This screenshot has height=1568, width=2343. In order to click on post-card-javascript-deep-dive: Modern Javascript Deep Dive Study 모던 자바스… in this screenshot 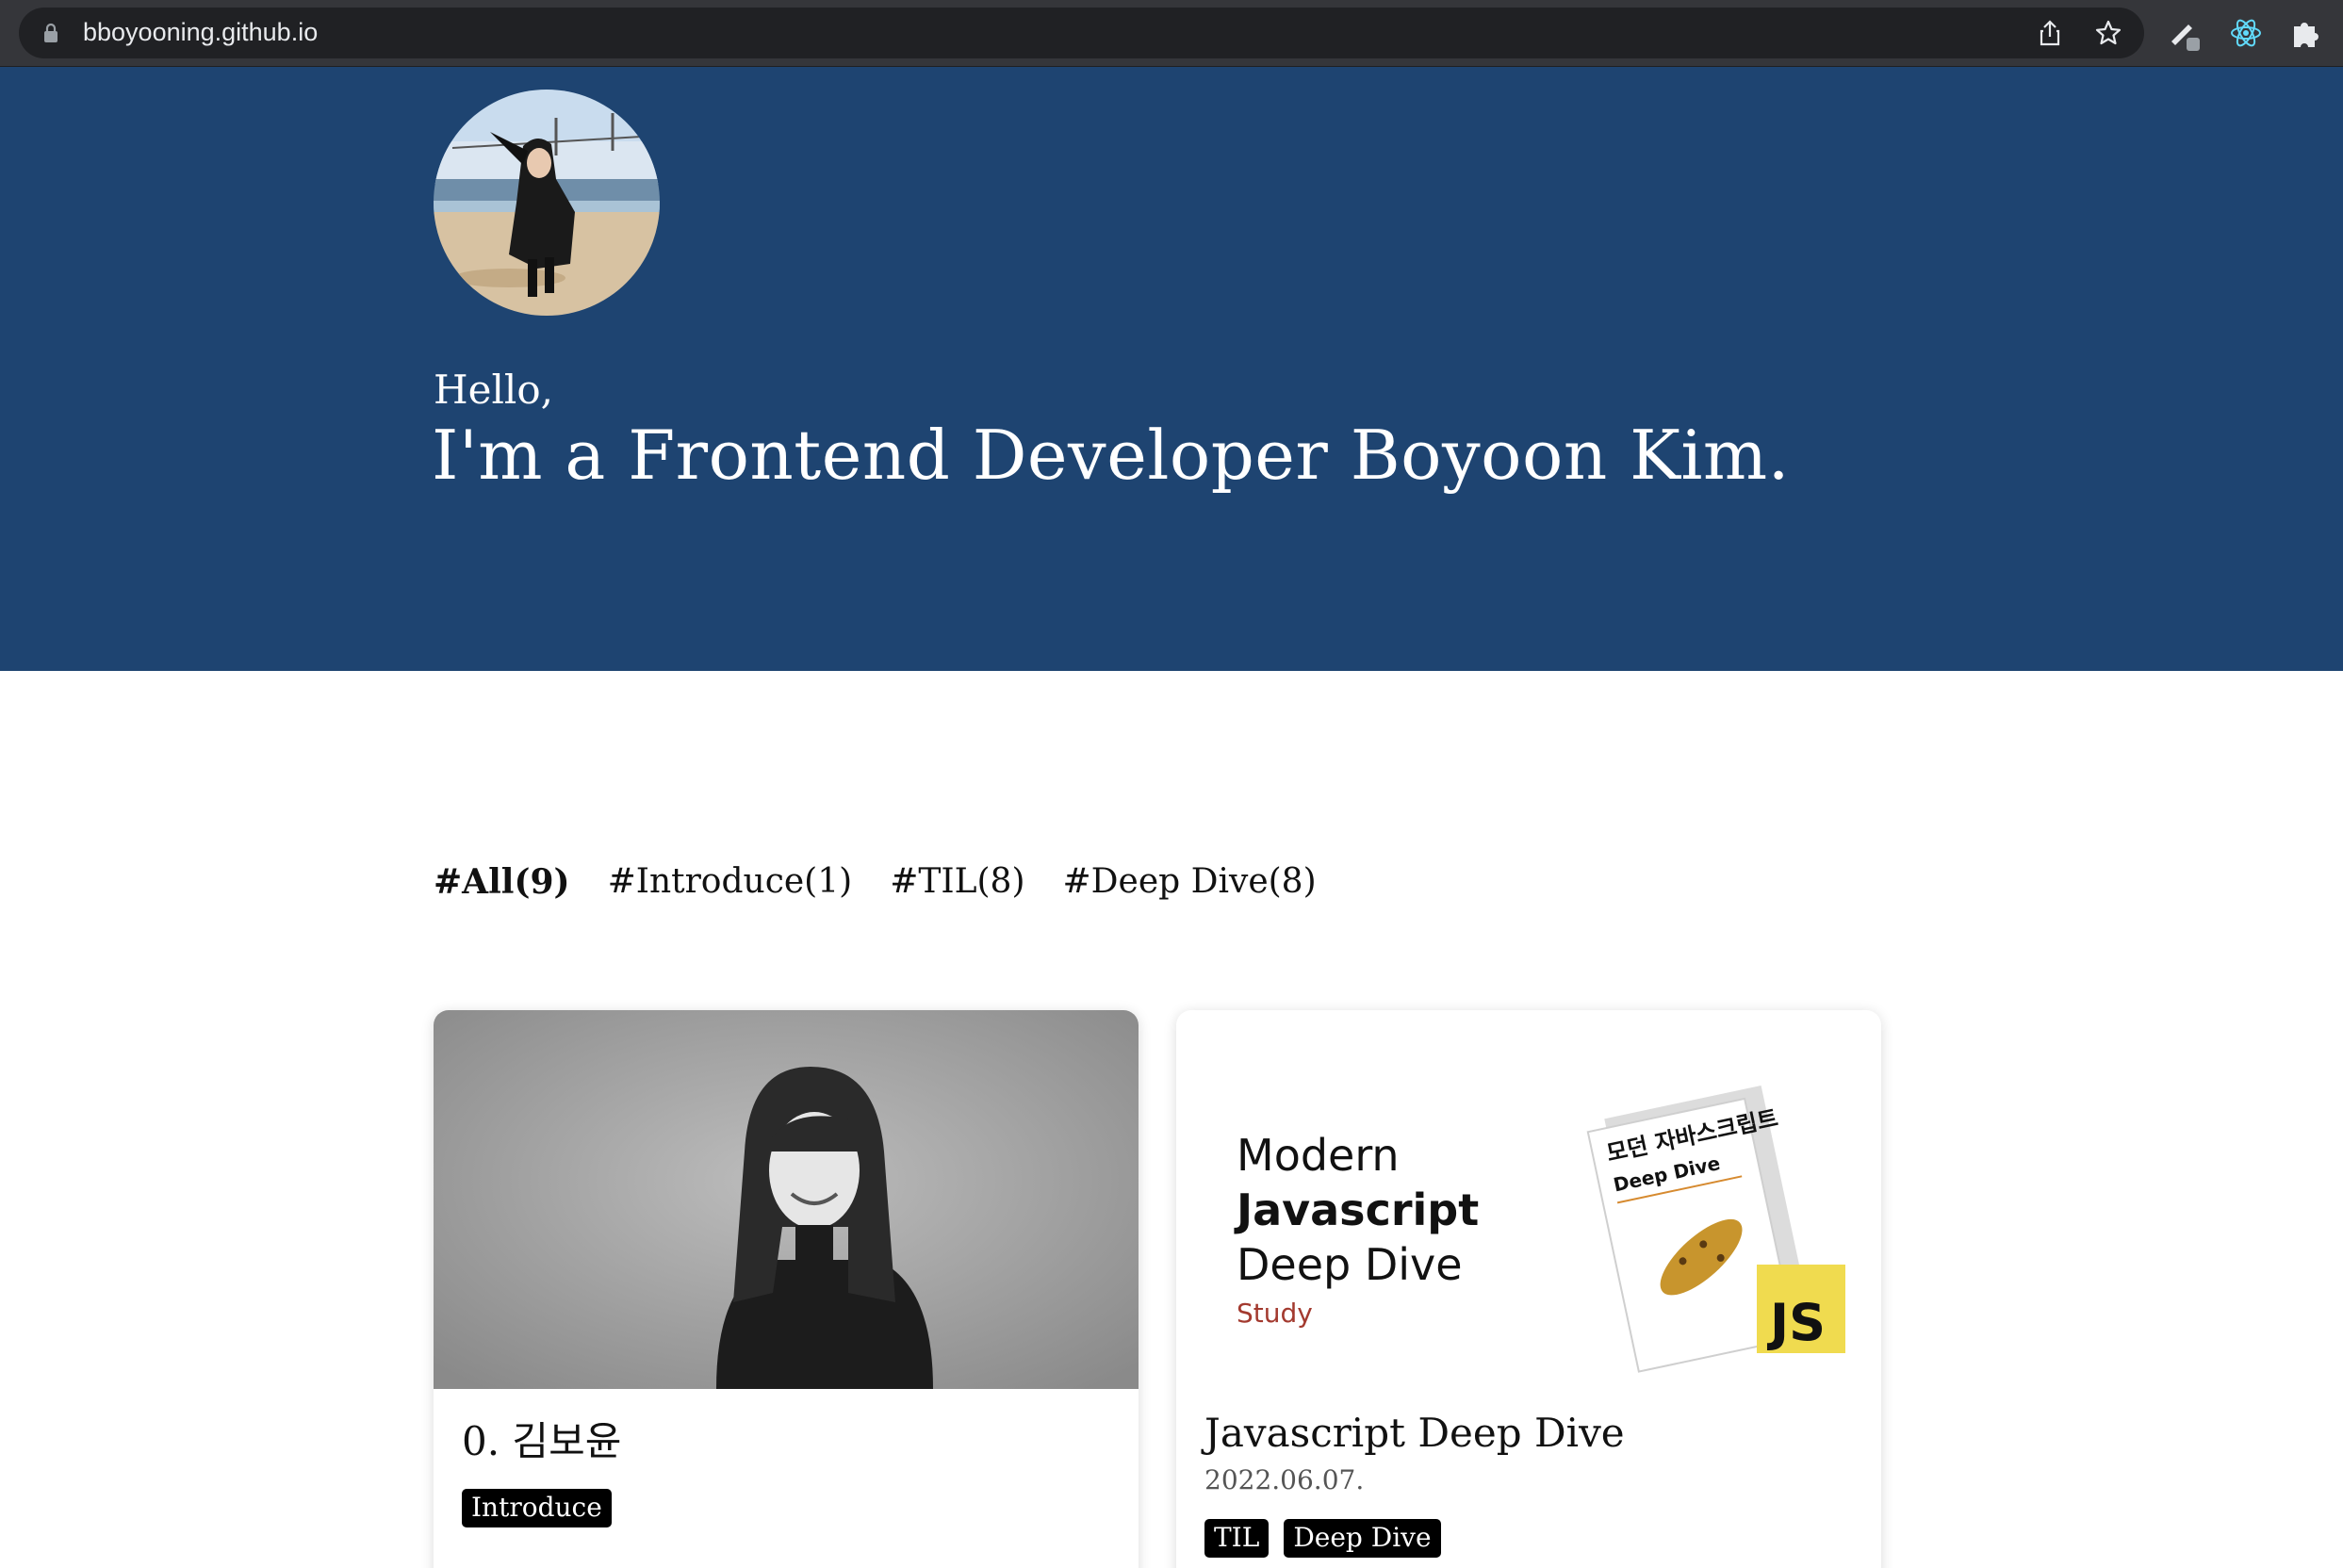, I will do `click(1528, 1289)`.